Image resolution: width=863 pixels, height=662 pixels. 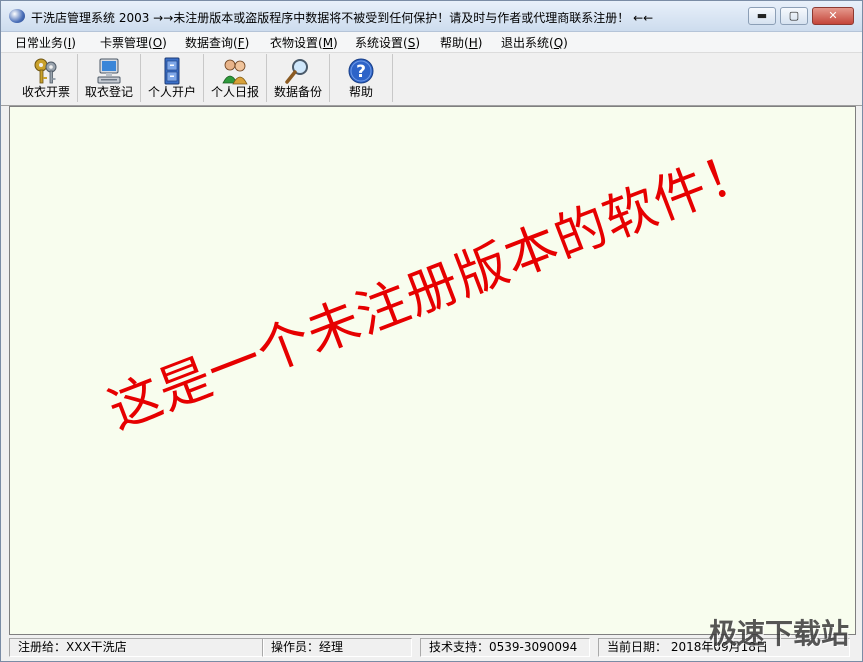 What do you see at coordinates (304, 42) in the screenshot?
I see `menu-clothes-settings: 衣物设置(M)` at bounding box center [304, 42].